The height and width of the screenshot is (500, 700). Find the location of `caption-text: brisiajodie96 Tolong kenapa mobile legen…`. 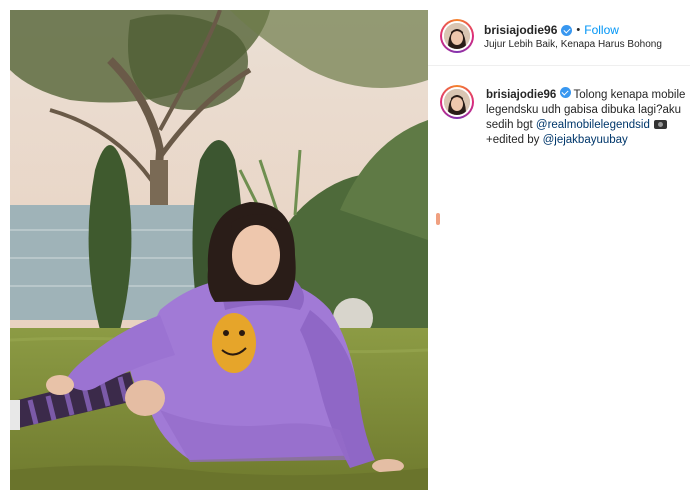

caption-text: brisiajodie96 Tolong kenapa mobile legen… is located at coordinates (586, 117).